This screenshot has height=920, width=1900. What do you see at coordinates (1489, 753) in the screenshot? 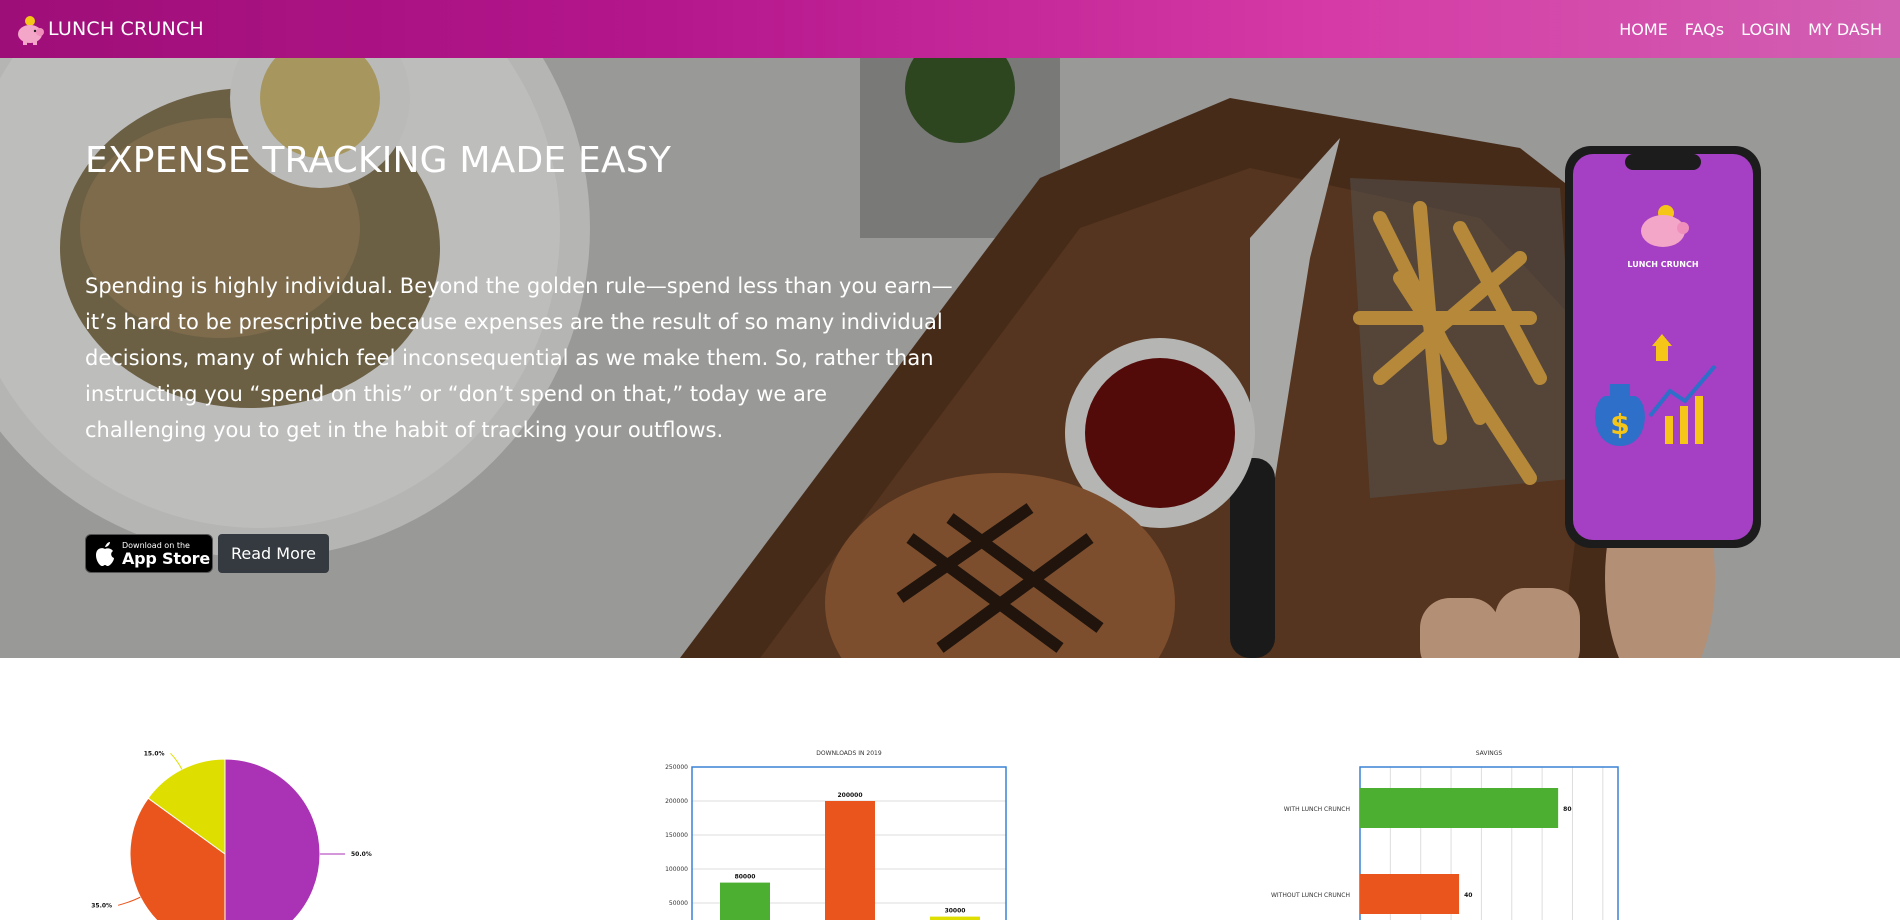
I see `chart-title: SAVINGS` at bounding box center [1489, 753].